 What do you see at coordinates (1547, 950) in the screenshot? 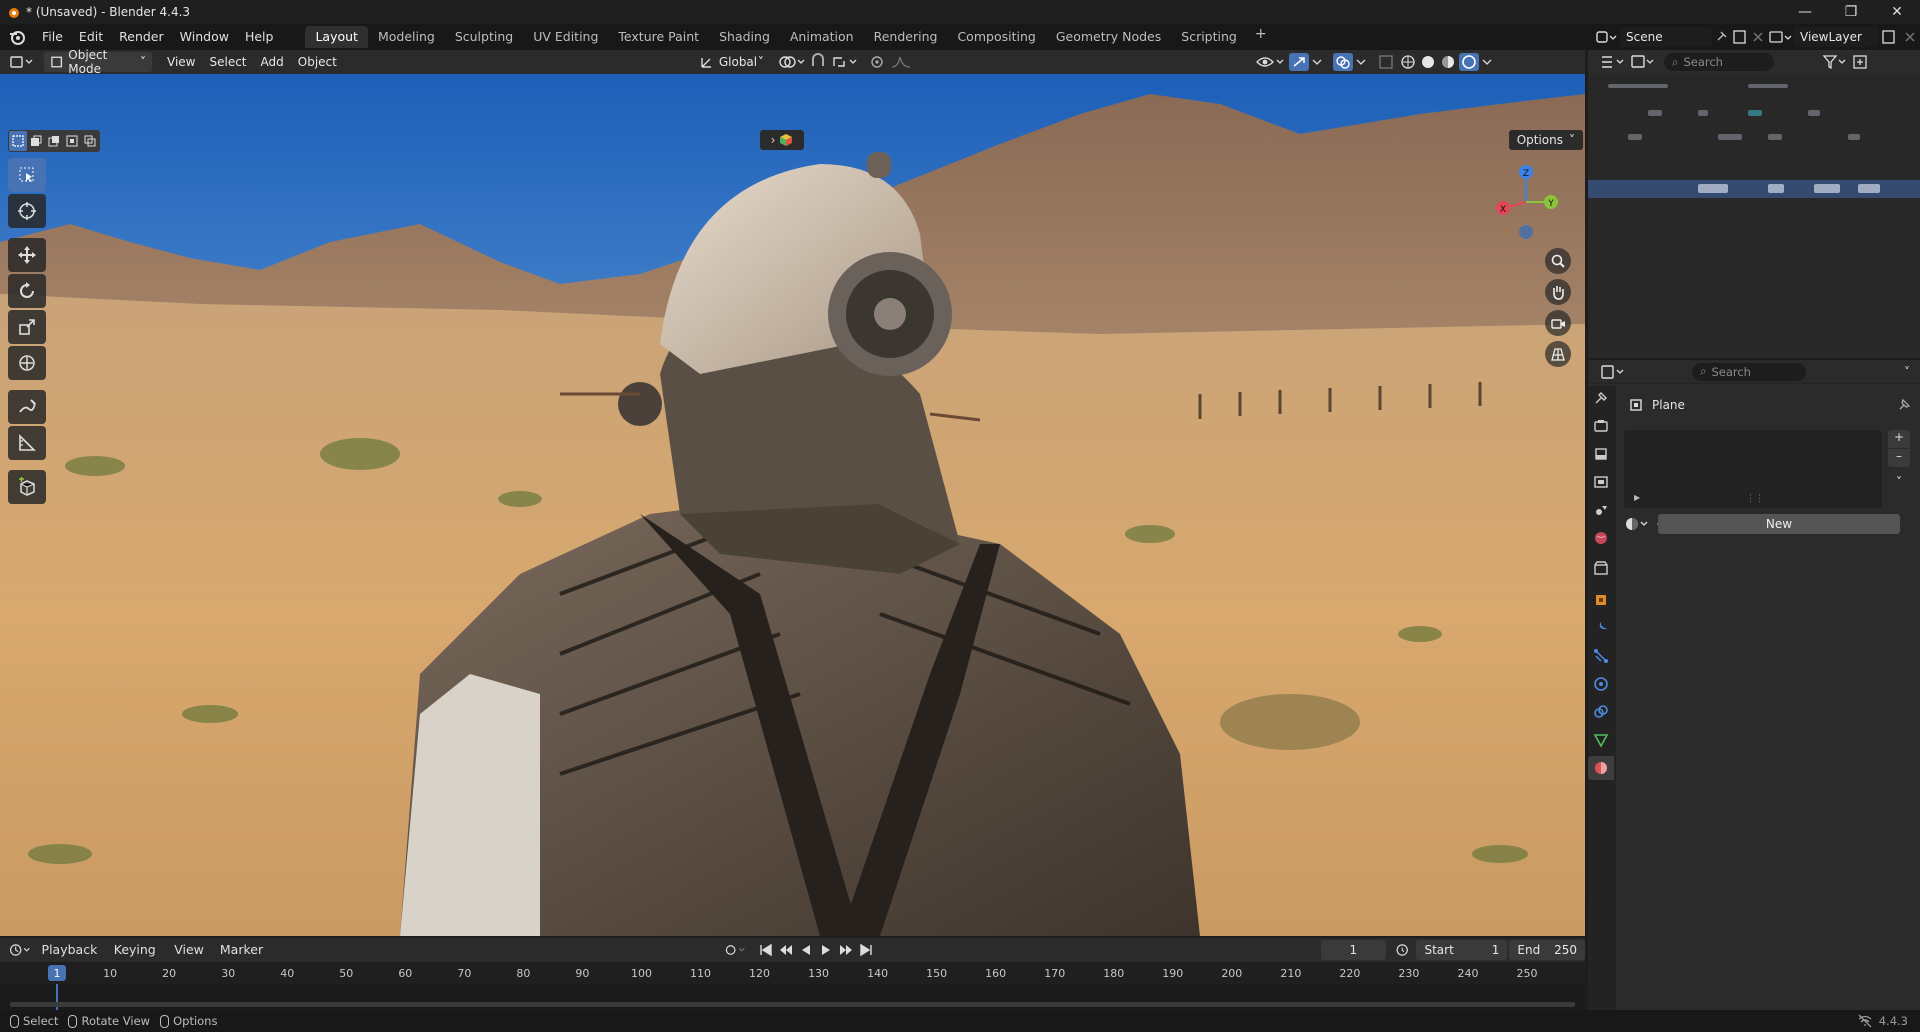
I see `end-frame-field: End 250` at bounding box center [1547, 950].